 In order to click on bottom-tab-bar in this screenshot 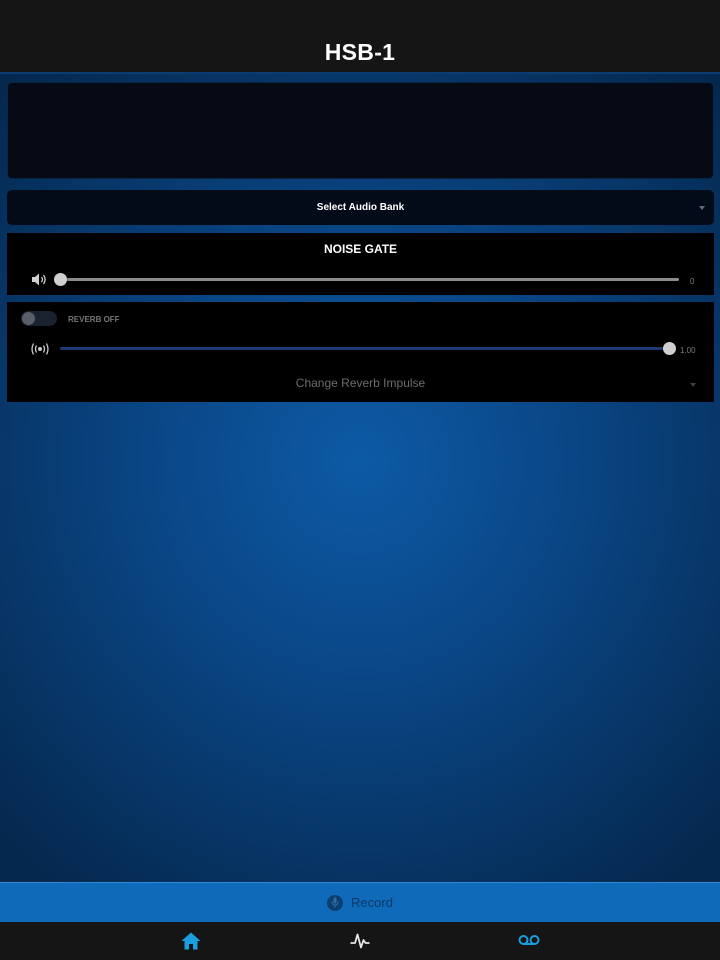, I will do `click(360, 941)`.